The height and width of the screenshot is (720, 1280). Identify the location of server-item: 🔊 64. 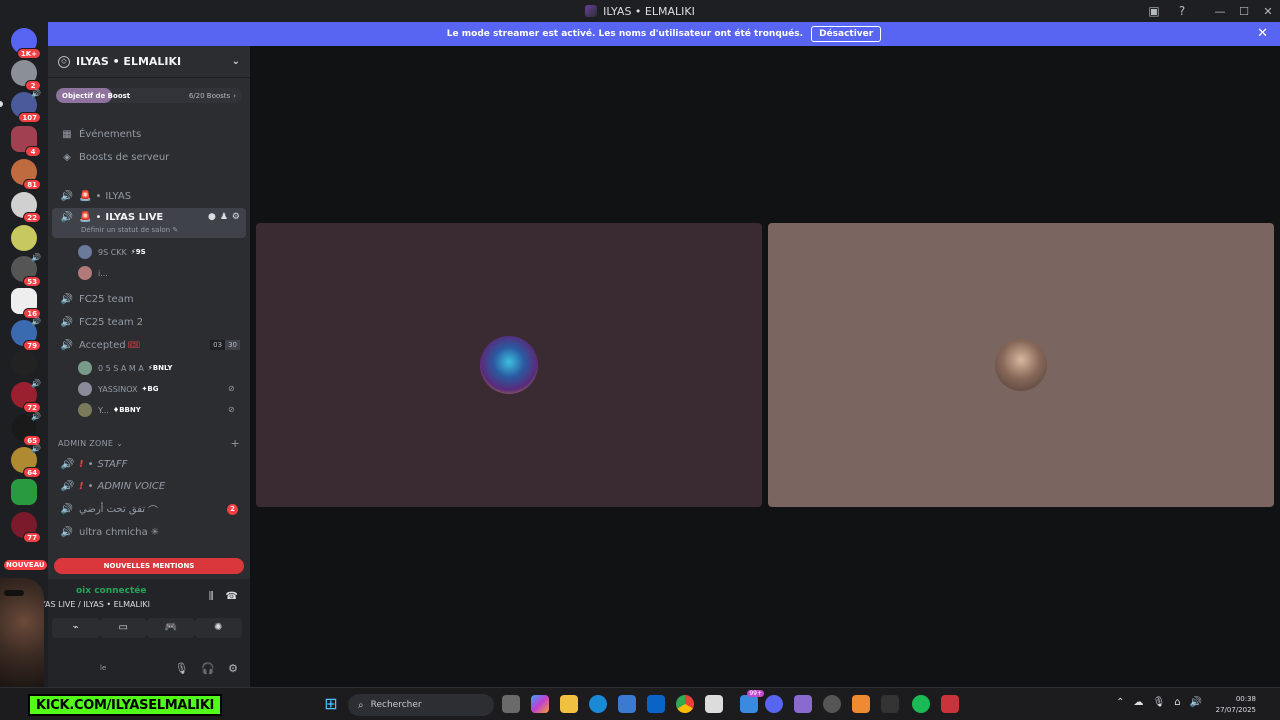
(26, 461).